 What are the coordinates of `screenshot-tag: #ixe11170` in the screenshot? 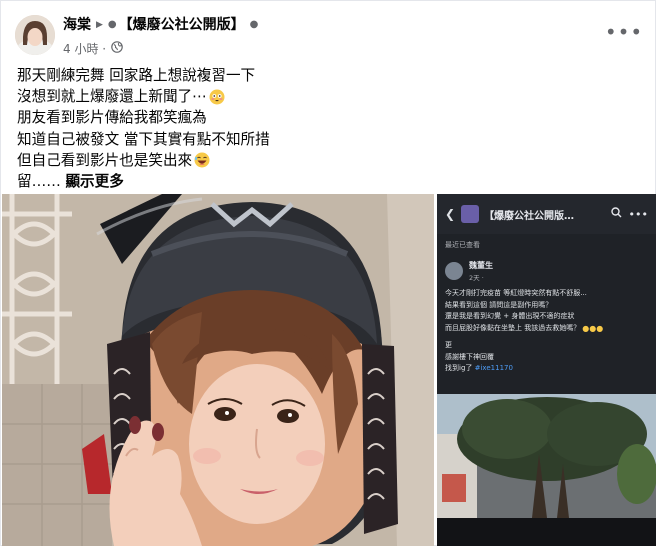 It's located at (493, 368).